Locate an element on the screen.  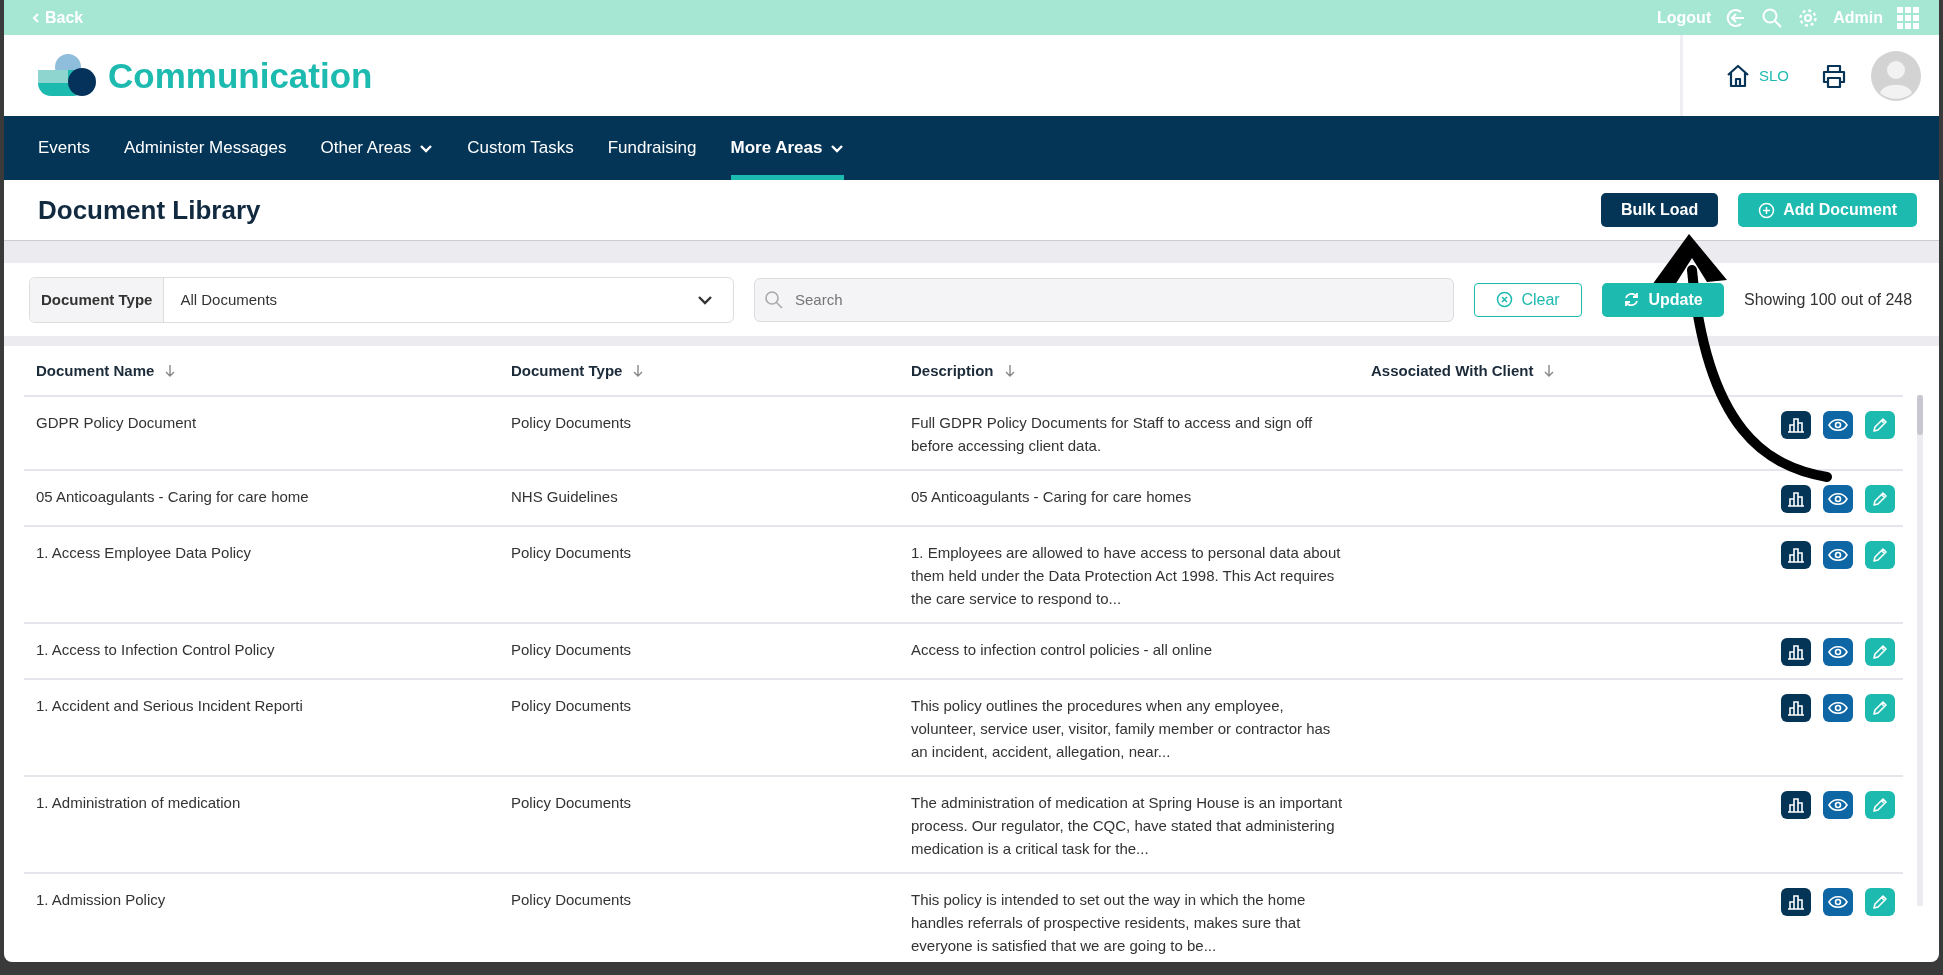
table-cell-text: 1. Admission Policy is located at coordinates (101, 900).